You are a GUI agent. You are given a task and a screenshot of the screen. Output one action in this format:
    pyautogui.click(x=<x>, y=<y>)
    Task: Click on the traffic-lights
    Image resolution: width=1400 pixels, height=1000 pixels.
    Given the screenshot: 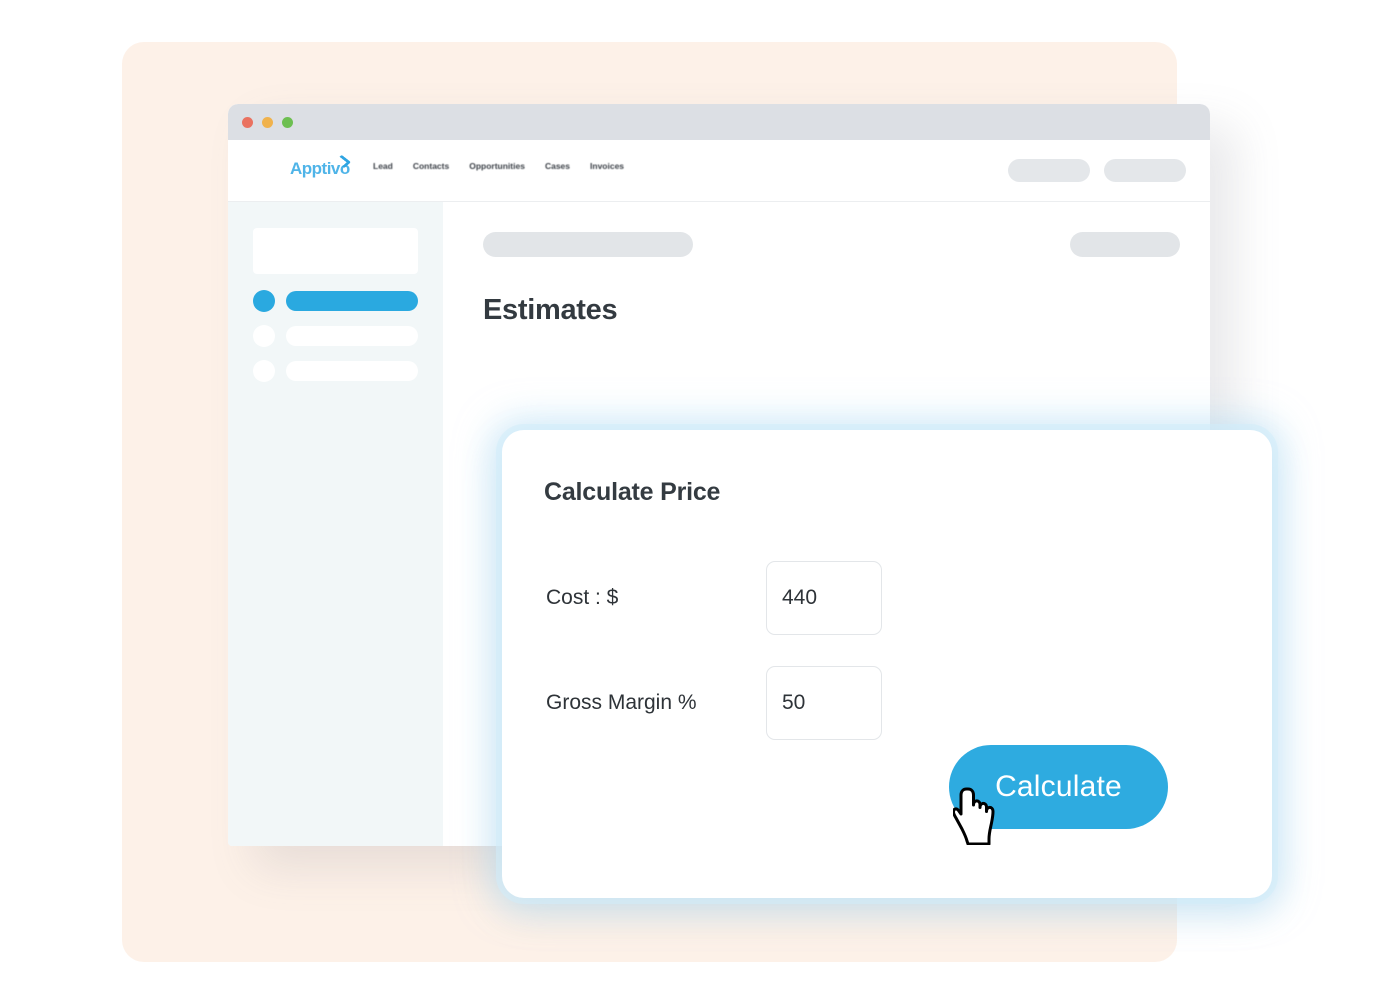 What is the action you would take?
    pyautogui.click(x=267, y=122)
    